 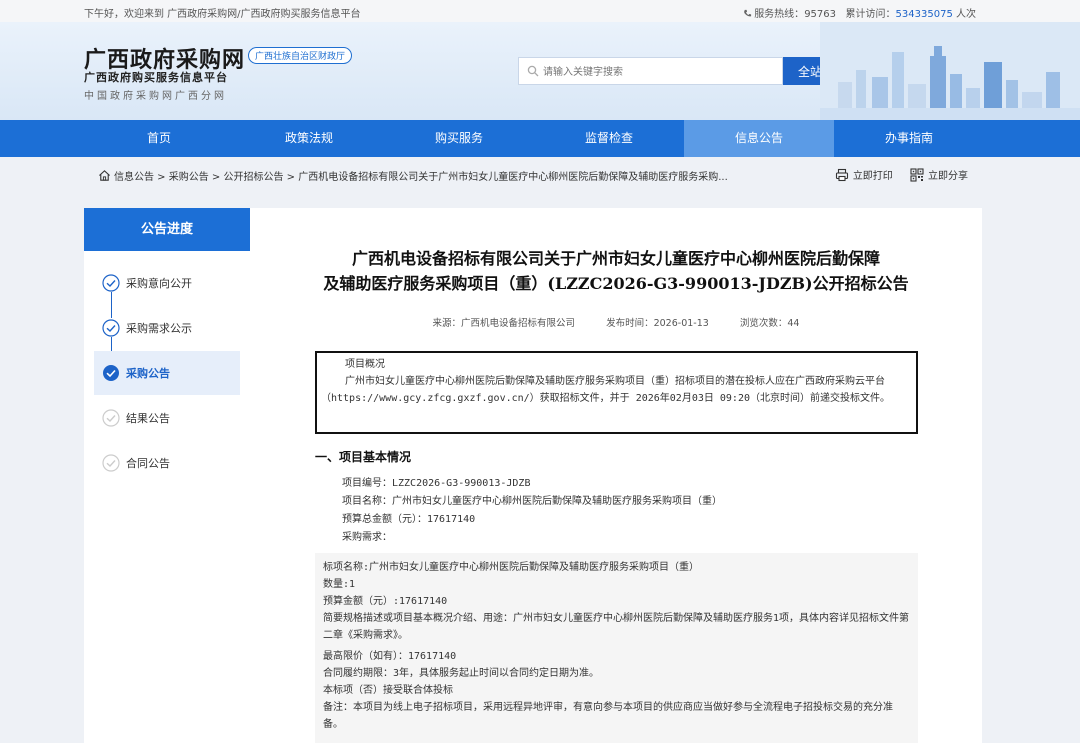 What do you see at coordinates (363, 457) in the screenshot?
I see `section-heading-basic-info: 一、项目基本情况` at bounding box center [363, 457].